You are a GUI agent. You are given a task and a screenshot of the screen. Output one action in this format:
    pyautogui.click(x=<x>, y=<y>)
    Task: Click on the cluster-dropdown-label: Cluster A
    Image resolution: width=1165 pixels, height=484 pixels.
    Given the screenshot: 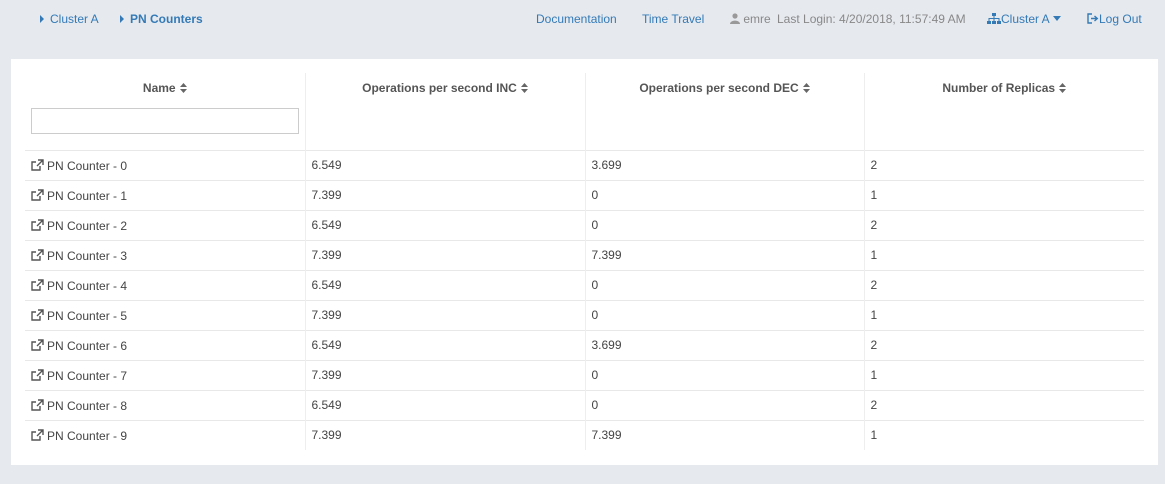 What is the action you would take?
    pyautogui.click(x=1025, y=19)
    